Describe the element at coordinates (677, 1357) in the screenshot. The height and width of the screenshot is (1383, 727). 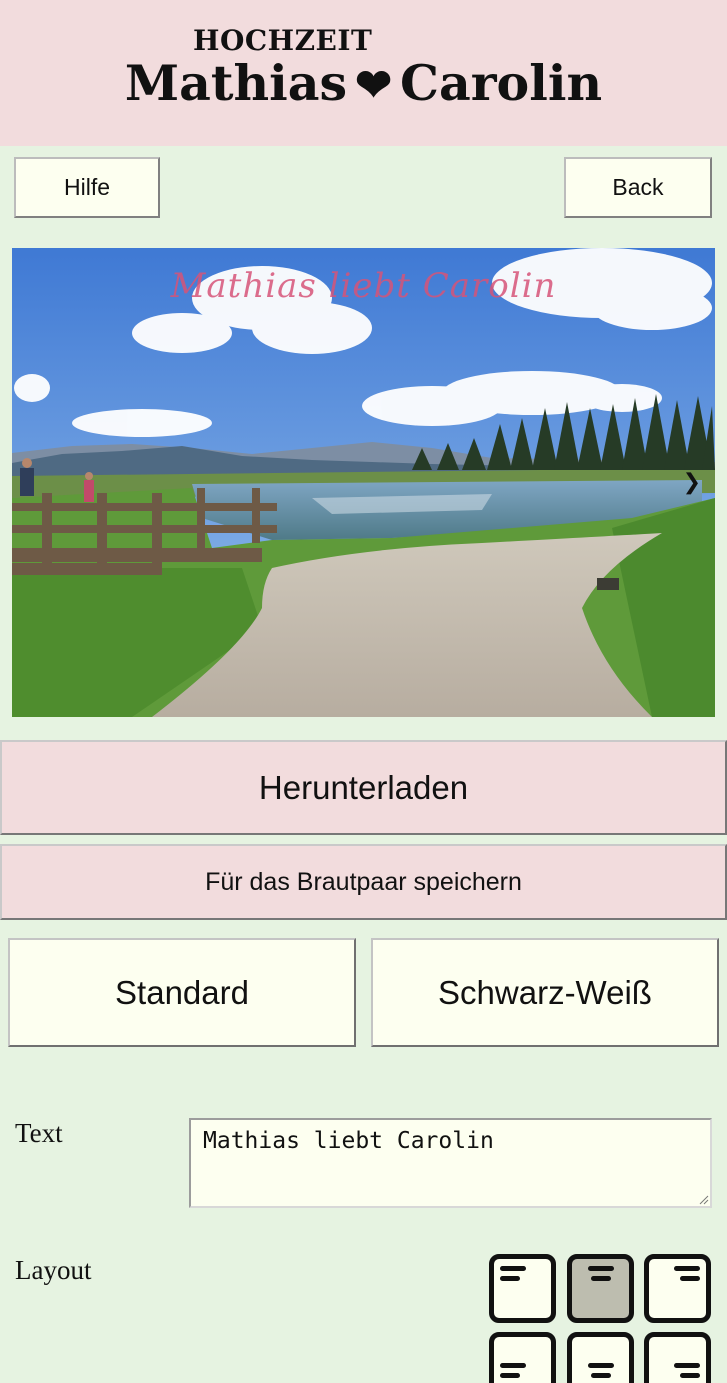
I see `layout-option-bottom-right` at that location.